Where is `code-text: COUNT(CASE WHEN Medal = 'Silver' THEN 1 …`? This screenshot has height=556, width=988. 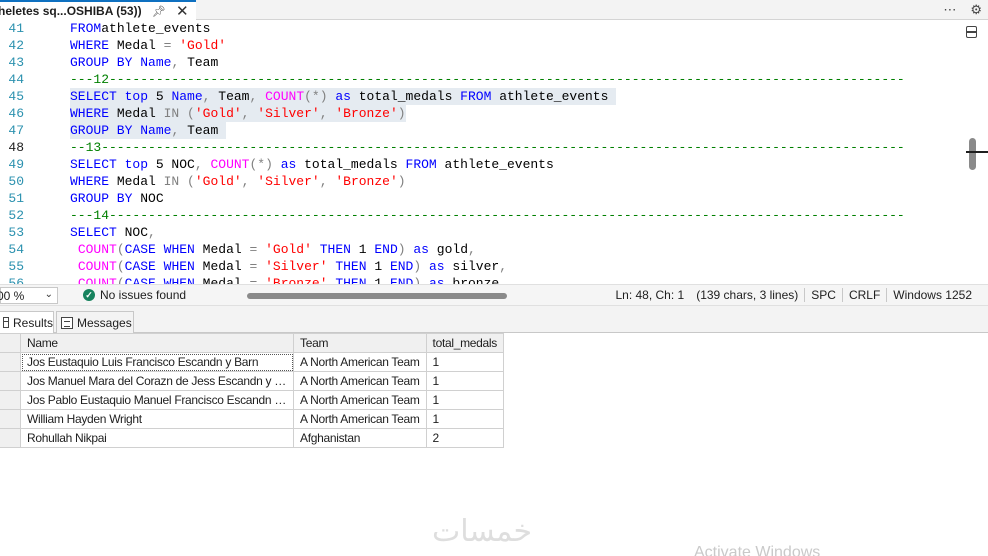 code-text: COUNT(CASE WHEN Medal = 'Silver' THEN 1 … is located at coordinates (292, 266).